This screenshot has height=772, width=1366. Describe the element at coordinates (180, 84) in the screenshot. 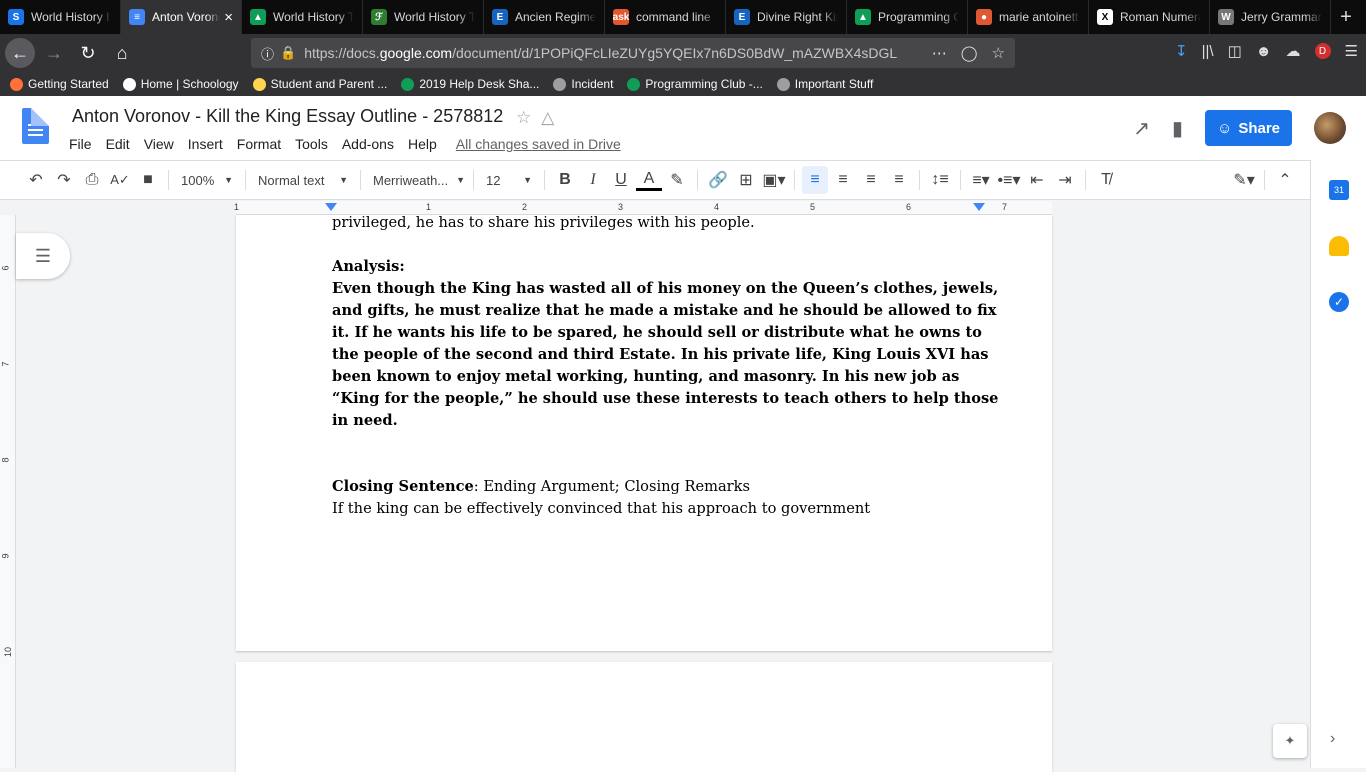

I see `bookmark-item: Home | Schoology` at that location.